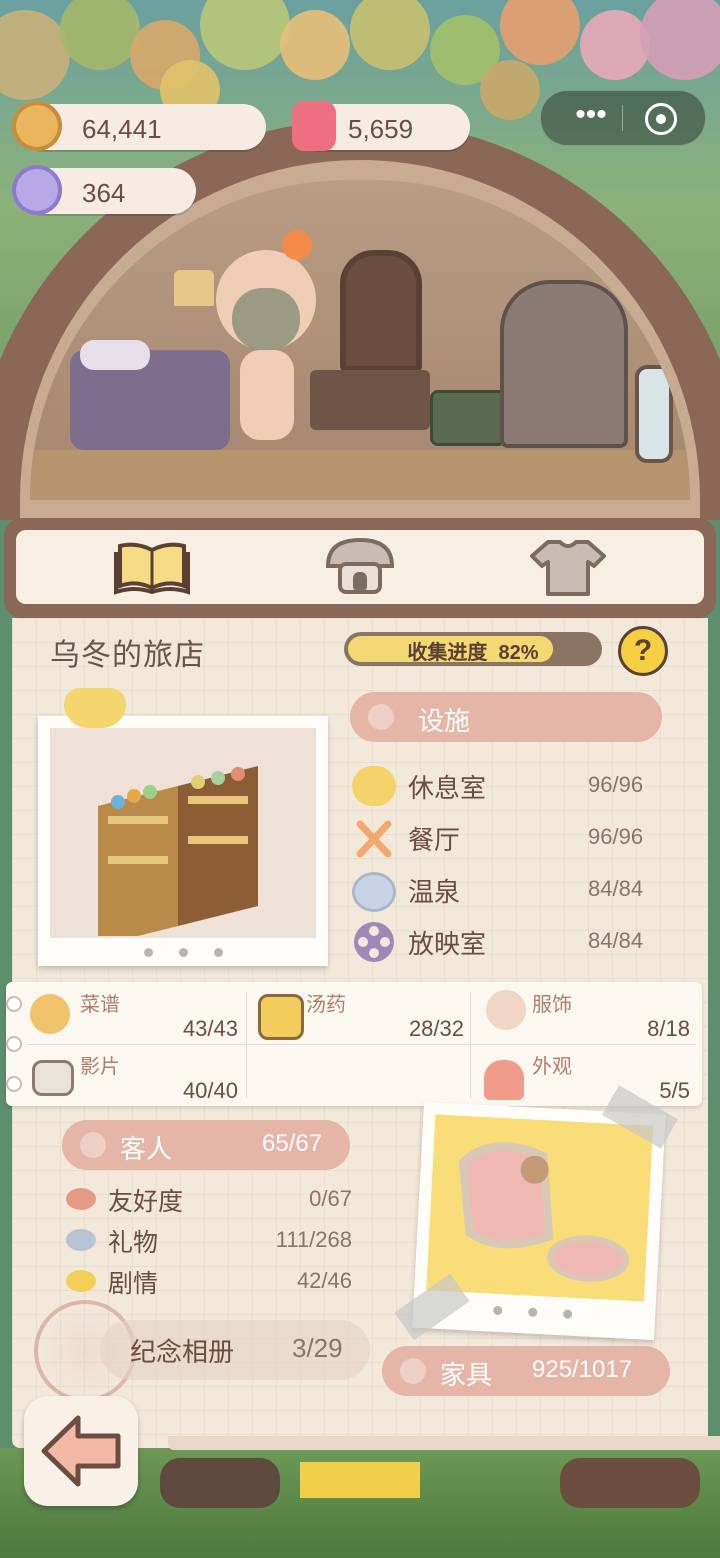  Describe the element at coordinates (317, 1348) in the screenshot. I see `album-value: 3/29` at that location.